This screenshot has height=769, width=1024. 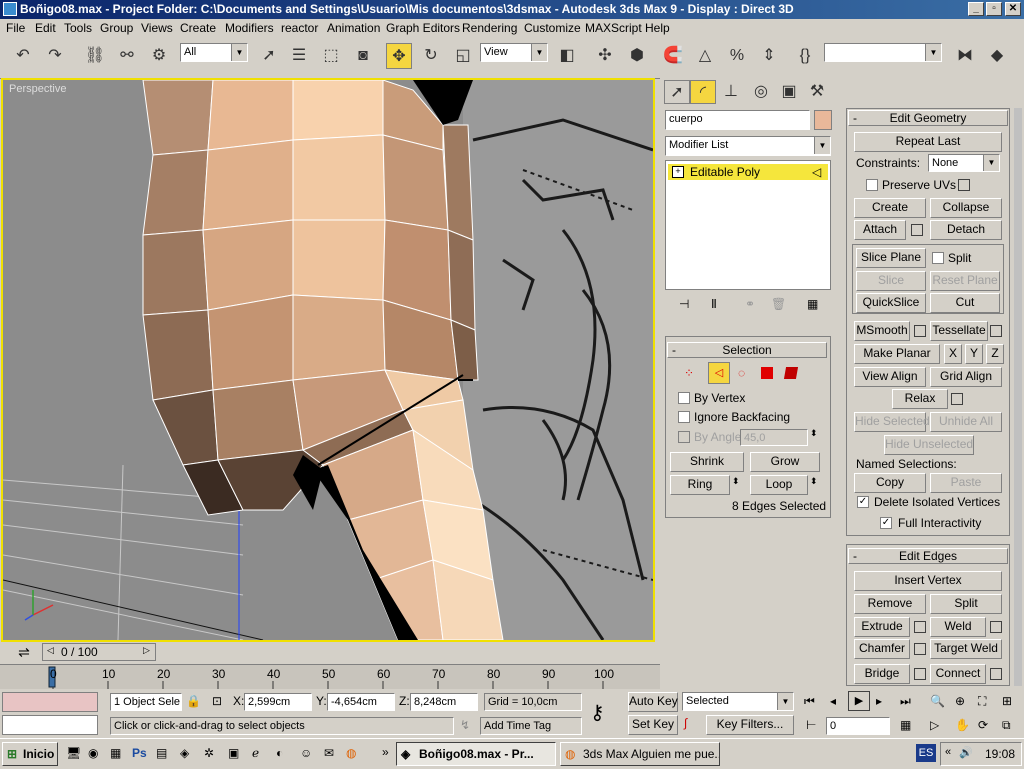 I want to click on language-indicator: ES, so click(x=926, y=753).